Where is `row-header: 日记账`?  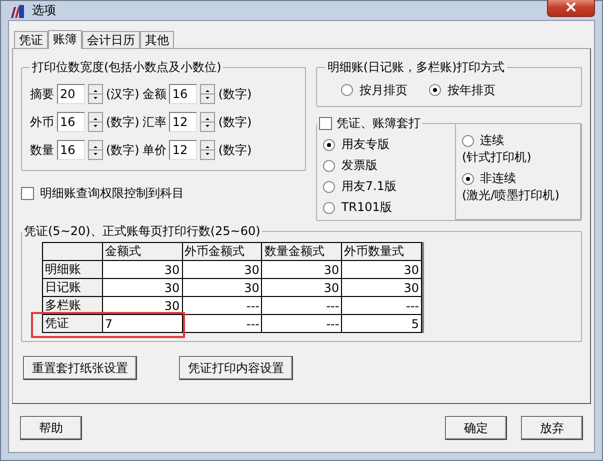 row-header: 日记账 is located at coordinates (72, 287).